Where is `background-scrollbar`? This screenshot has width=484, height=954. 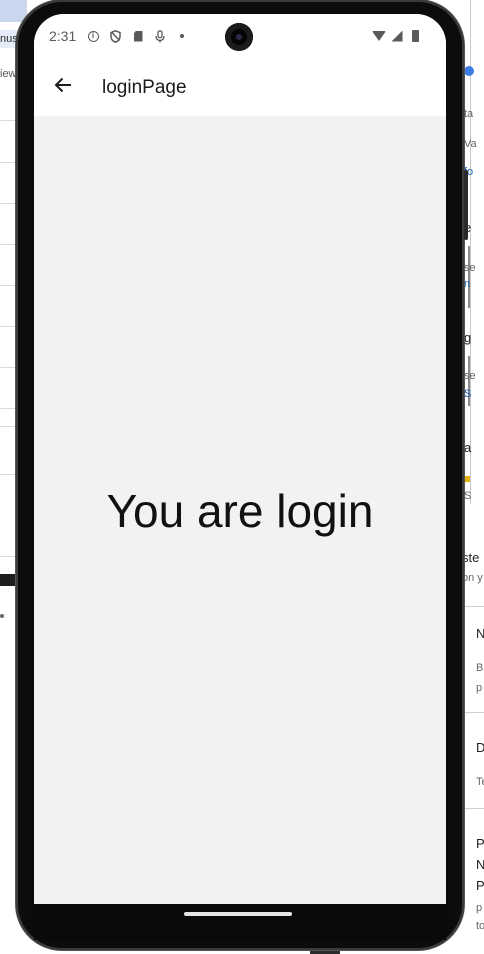 background-scrollbar is located at coordinates (469, 277).